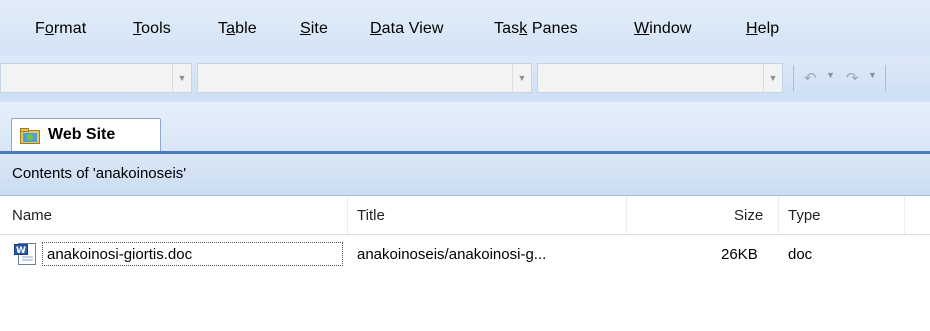 This screenshot has width=930, height=331. Describe the element at coordinates (314, 29) in the screenshot. I see `menu-site: Site` at that location.